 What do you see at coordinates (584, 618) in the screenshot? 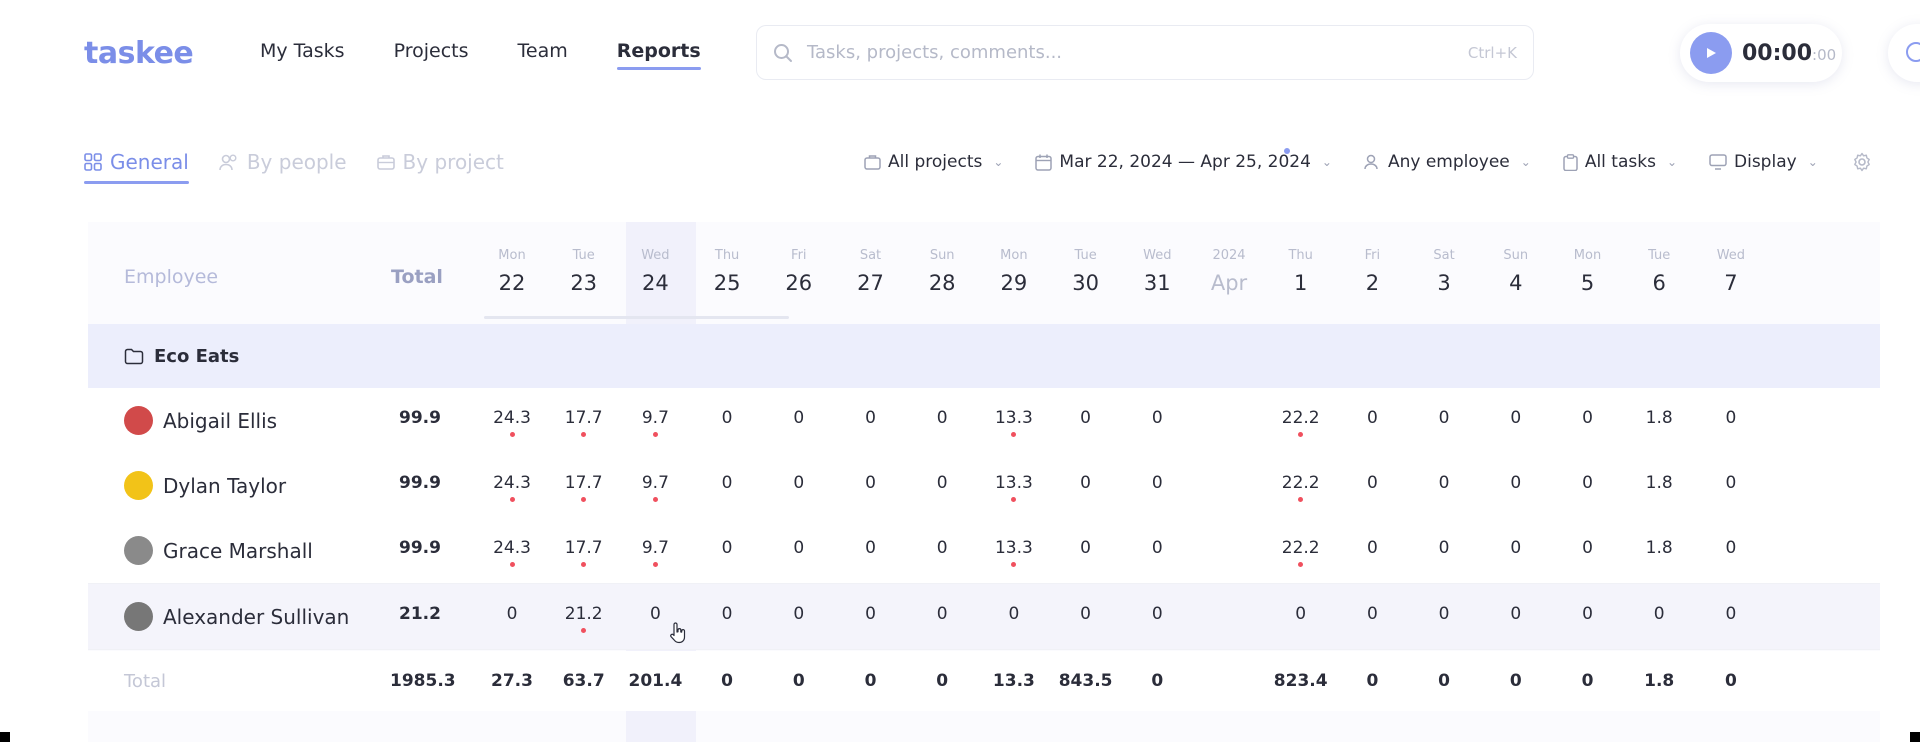
I see `hours-cell: 21.2` at bounding box center [584, 618].